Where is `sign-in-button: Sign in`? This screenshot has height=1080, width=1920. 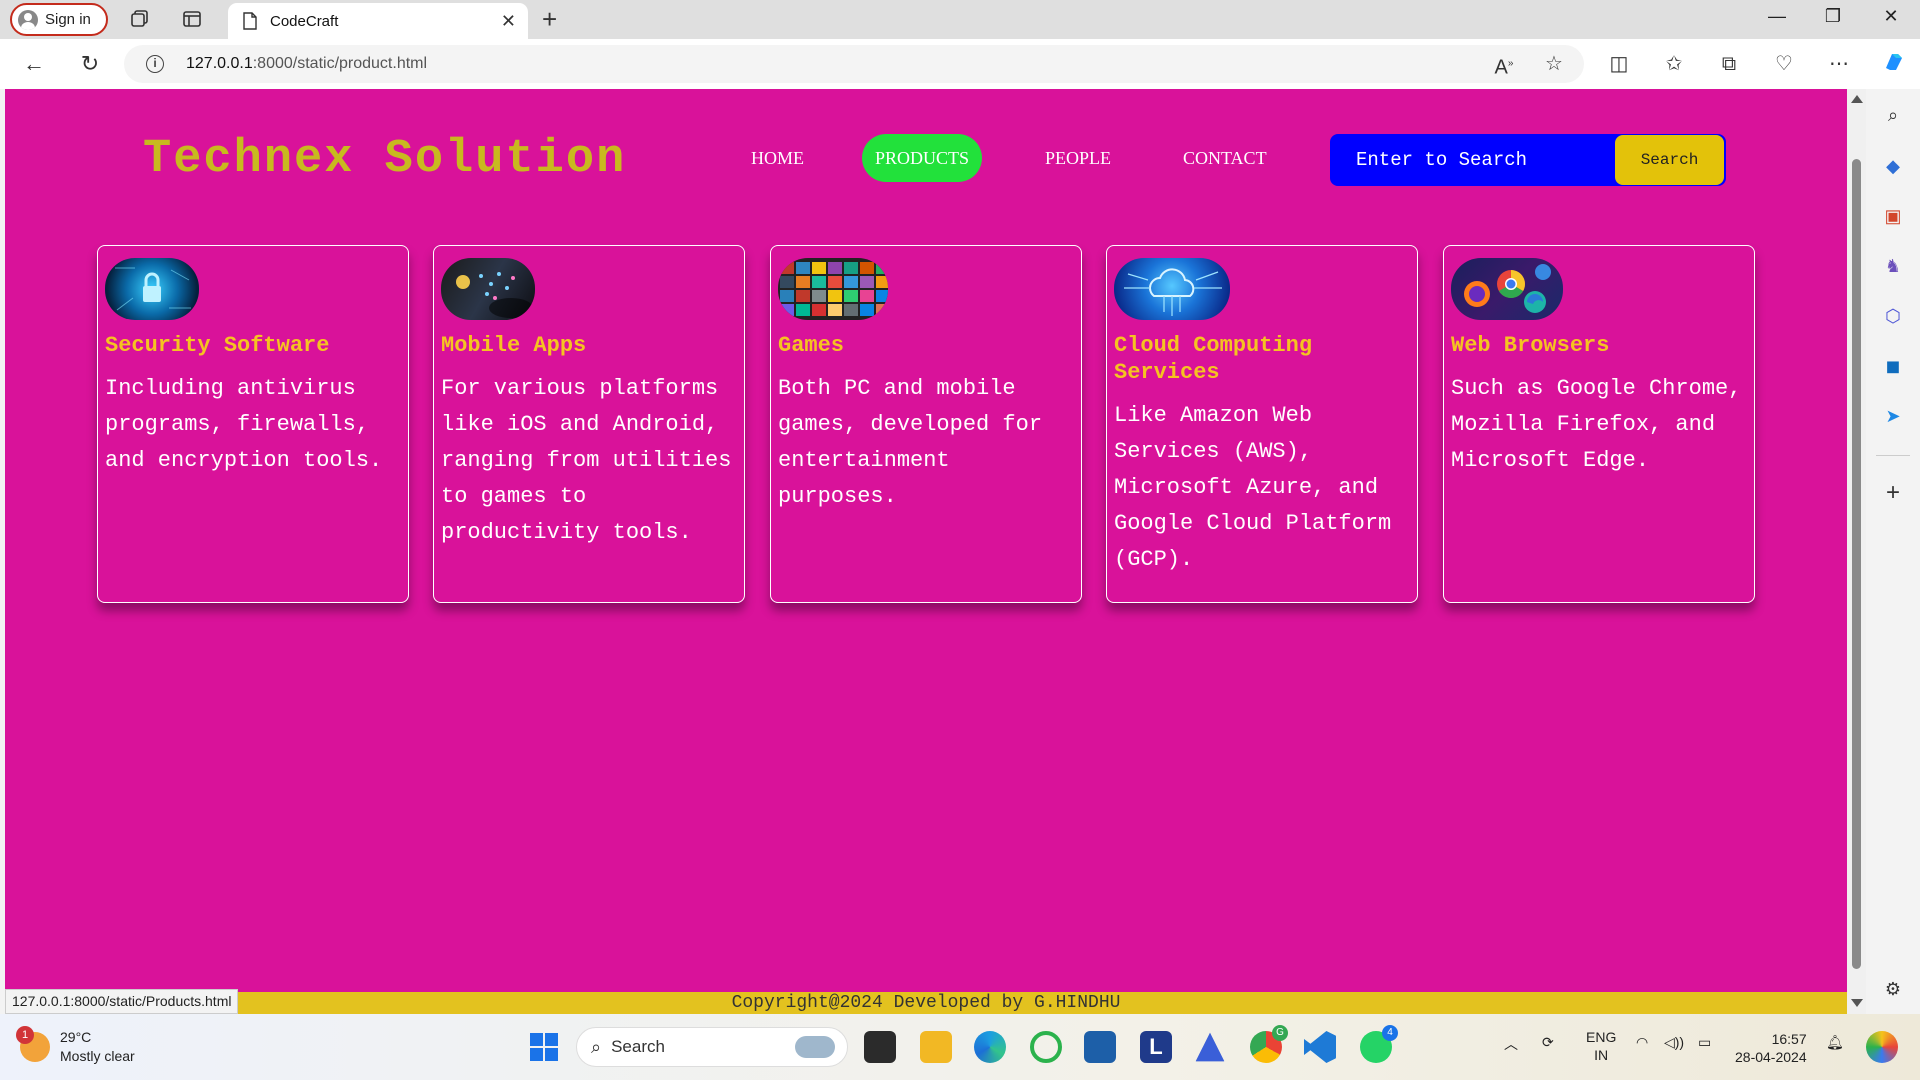
sign-in-button: Sign in is located at coordinates (59, 19).